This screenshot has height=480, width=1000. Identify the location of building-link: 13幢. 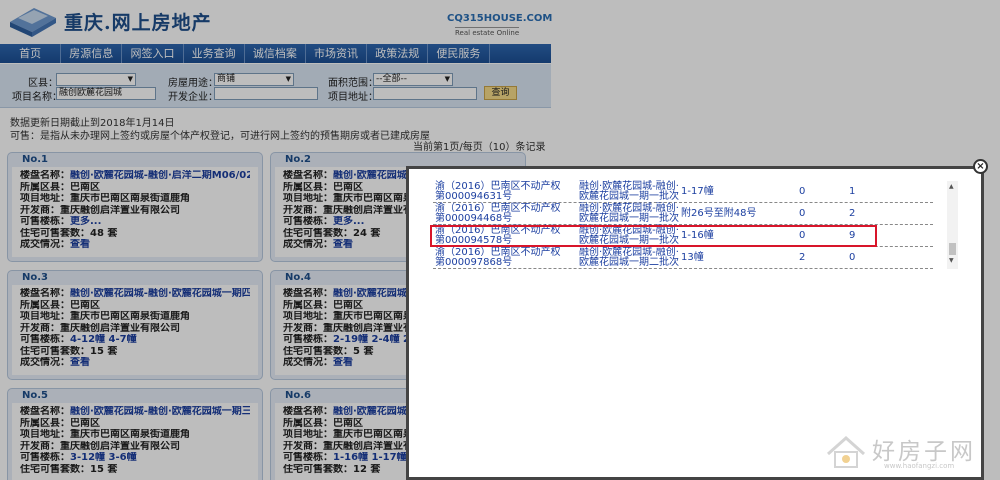
(741, 258).